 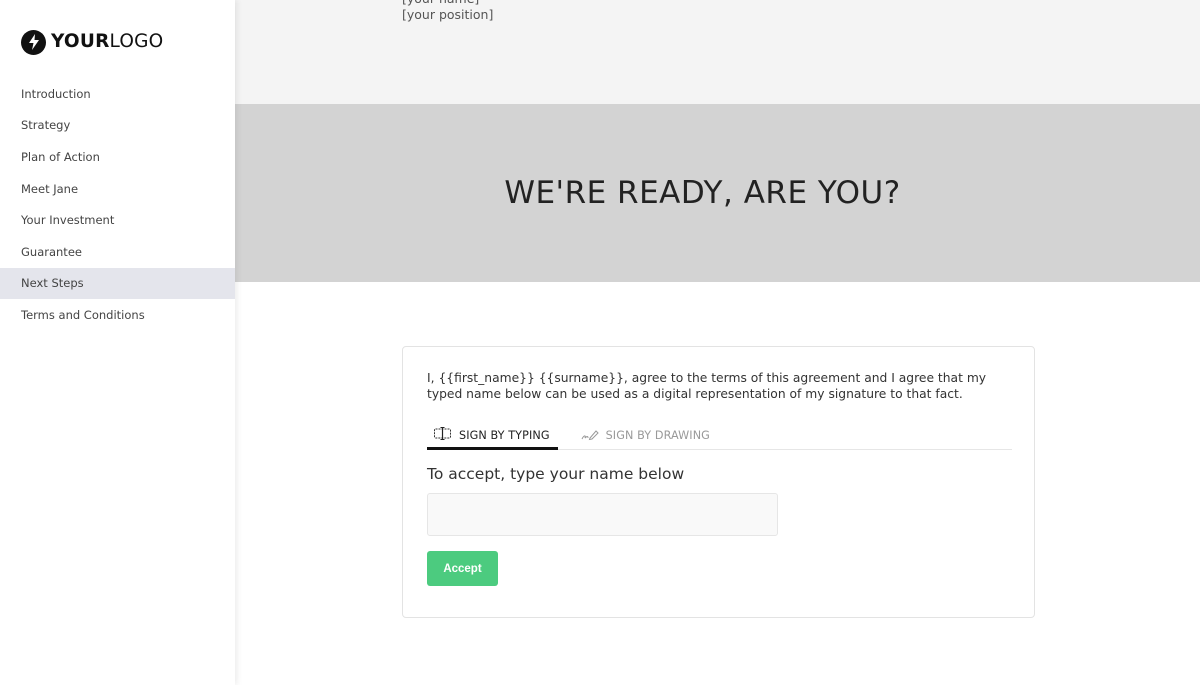 I want to click on banner-heading: WE'RE READY, ARE YOU?, so click(x=702, y=193).